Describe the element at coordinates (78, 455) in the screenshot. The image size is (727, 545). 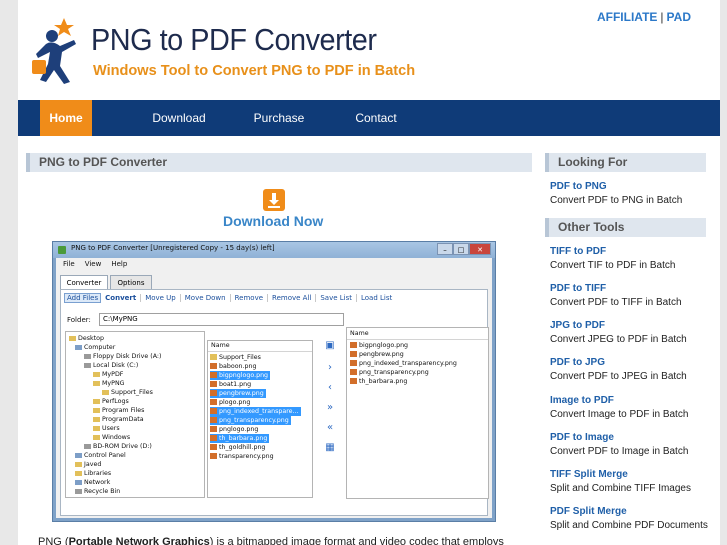
I see `control-panel-icon` at that location.